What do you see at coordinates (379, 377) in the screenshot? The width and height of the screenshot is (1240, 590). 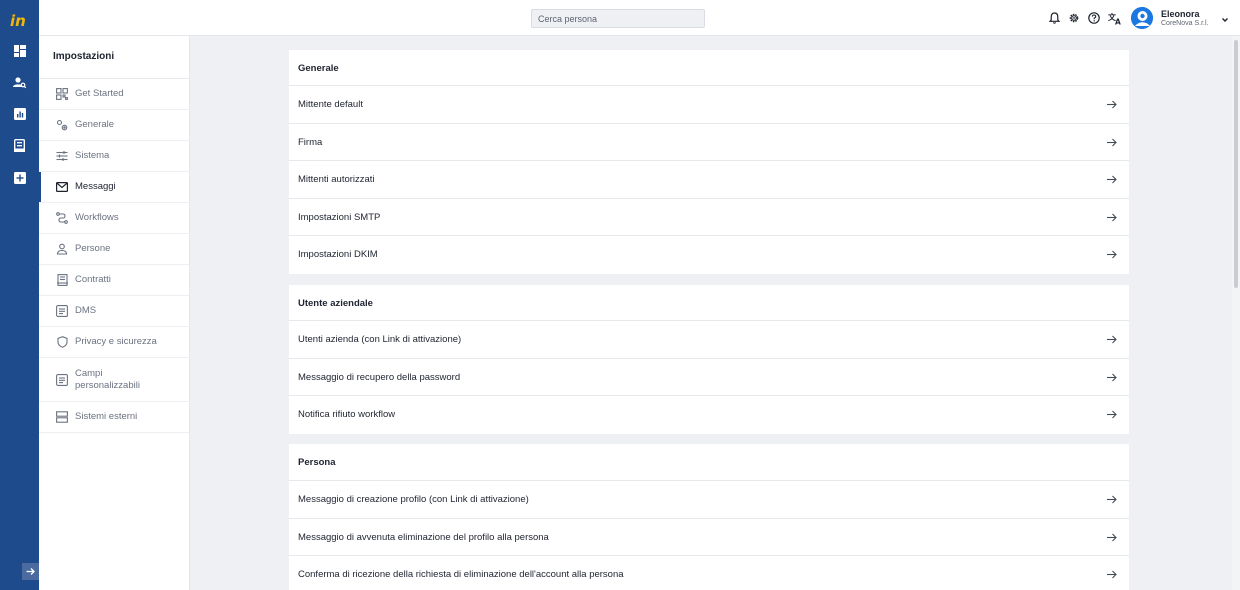 I see `row-label: Messaggio di recupero della password` at bounding box center [379, 377].